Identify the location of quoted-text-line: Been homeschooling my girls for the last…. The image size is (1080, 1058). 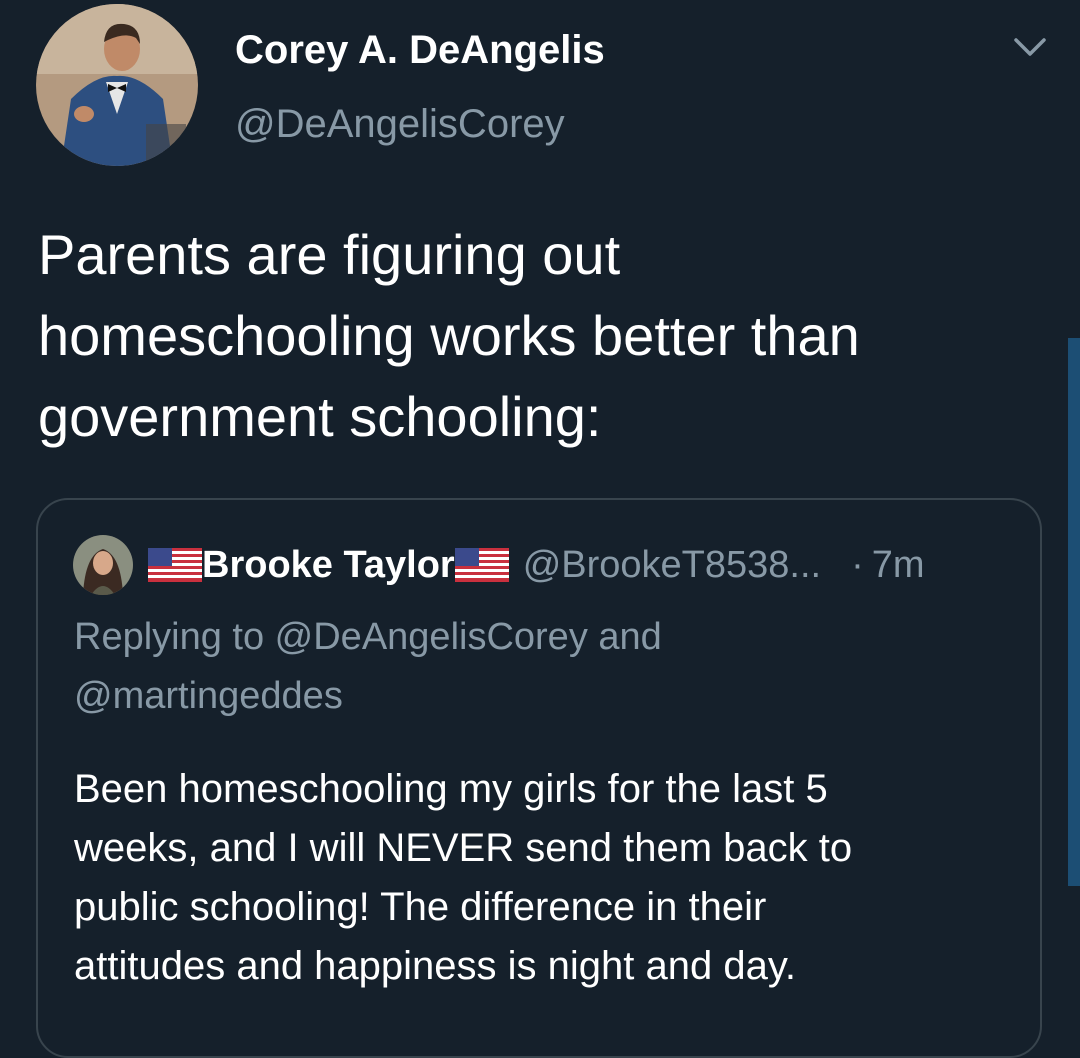
(451, 789).